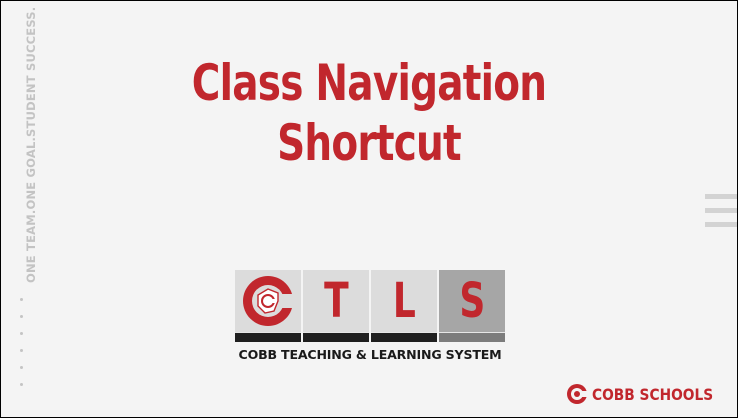  Describe the element at coordinates (369, 143) in the screenshot. I see `title-line-2: Shortcut` at that location.